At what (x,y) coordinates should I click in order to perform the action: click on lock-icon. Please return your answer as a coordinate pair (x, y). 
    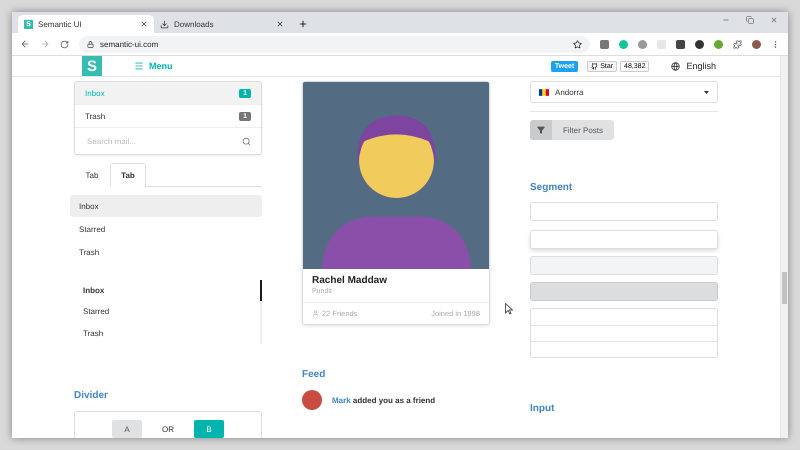
    Looking at the image, I should click on (90, 44).